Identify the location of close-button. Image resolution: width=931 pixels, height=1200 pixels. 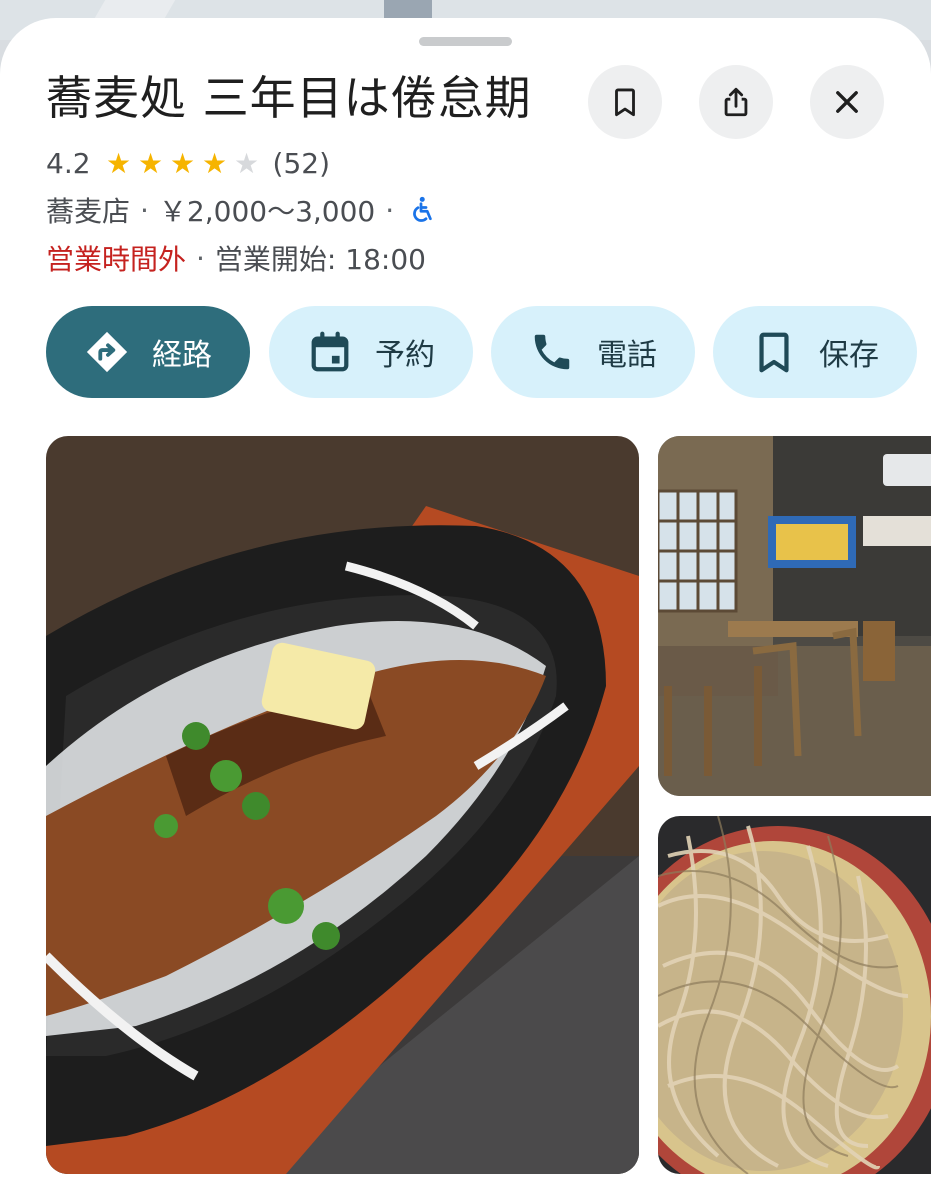
(847, 102).